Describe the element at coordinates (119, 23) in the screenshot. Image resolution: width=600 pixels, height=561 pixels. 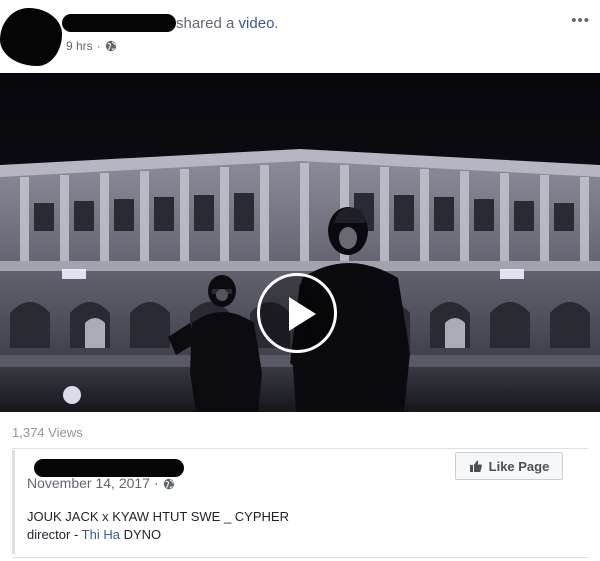
I see `redacted-author-name` at that location.